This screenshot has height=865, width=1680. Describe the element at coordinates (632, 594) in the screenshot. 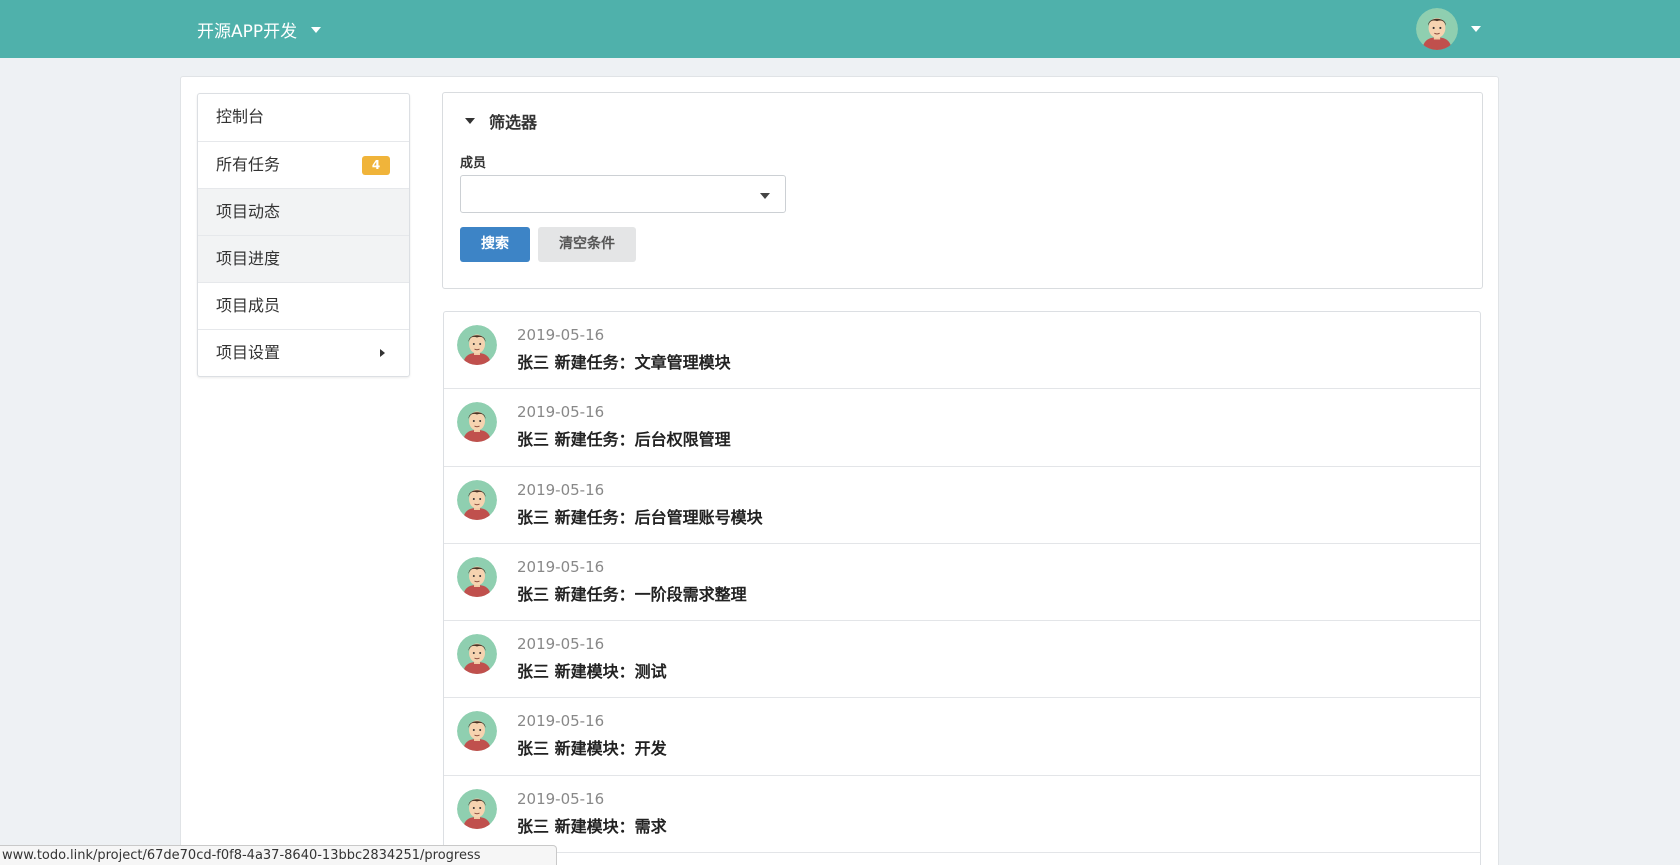

I see `activity-text: 张三 新建任务：一阶段需求整理` at that location.